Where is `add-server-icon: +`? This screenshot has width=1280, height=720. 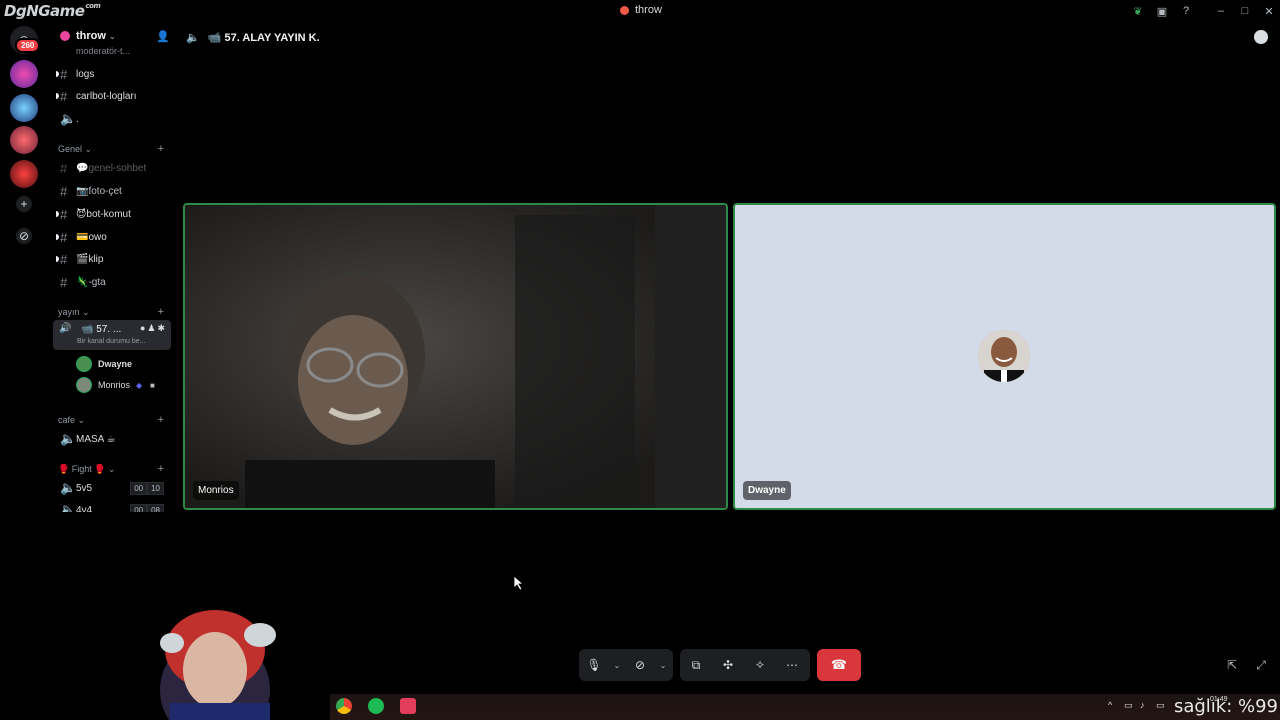
add-server-icon: + is located at coordinates (24, 204).